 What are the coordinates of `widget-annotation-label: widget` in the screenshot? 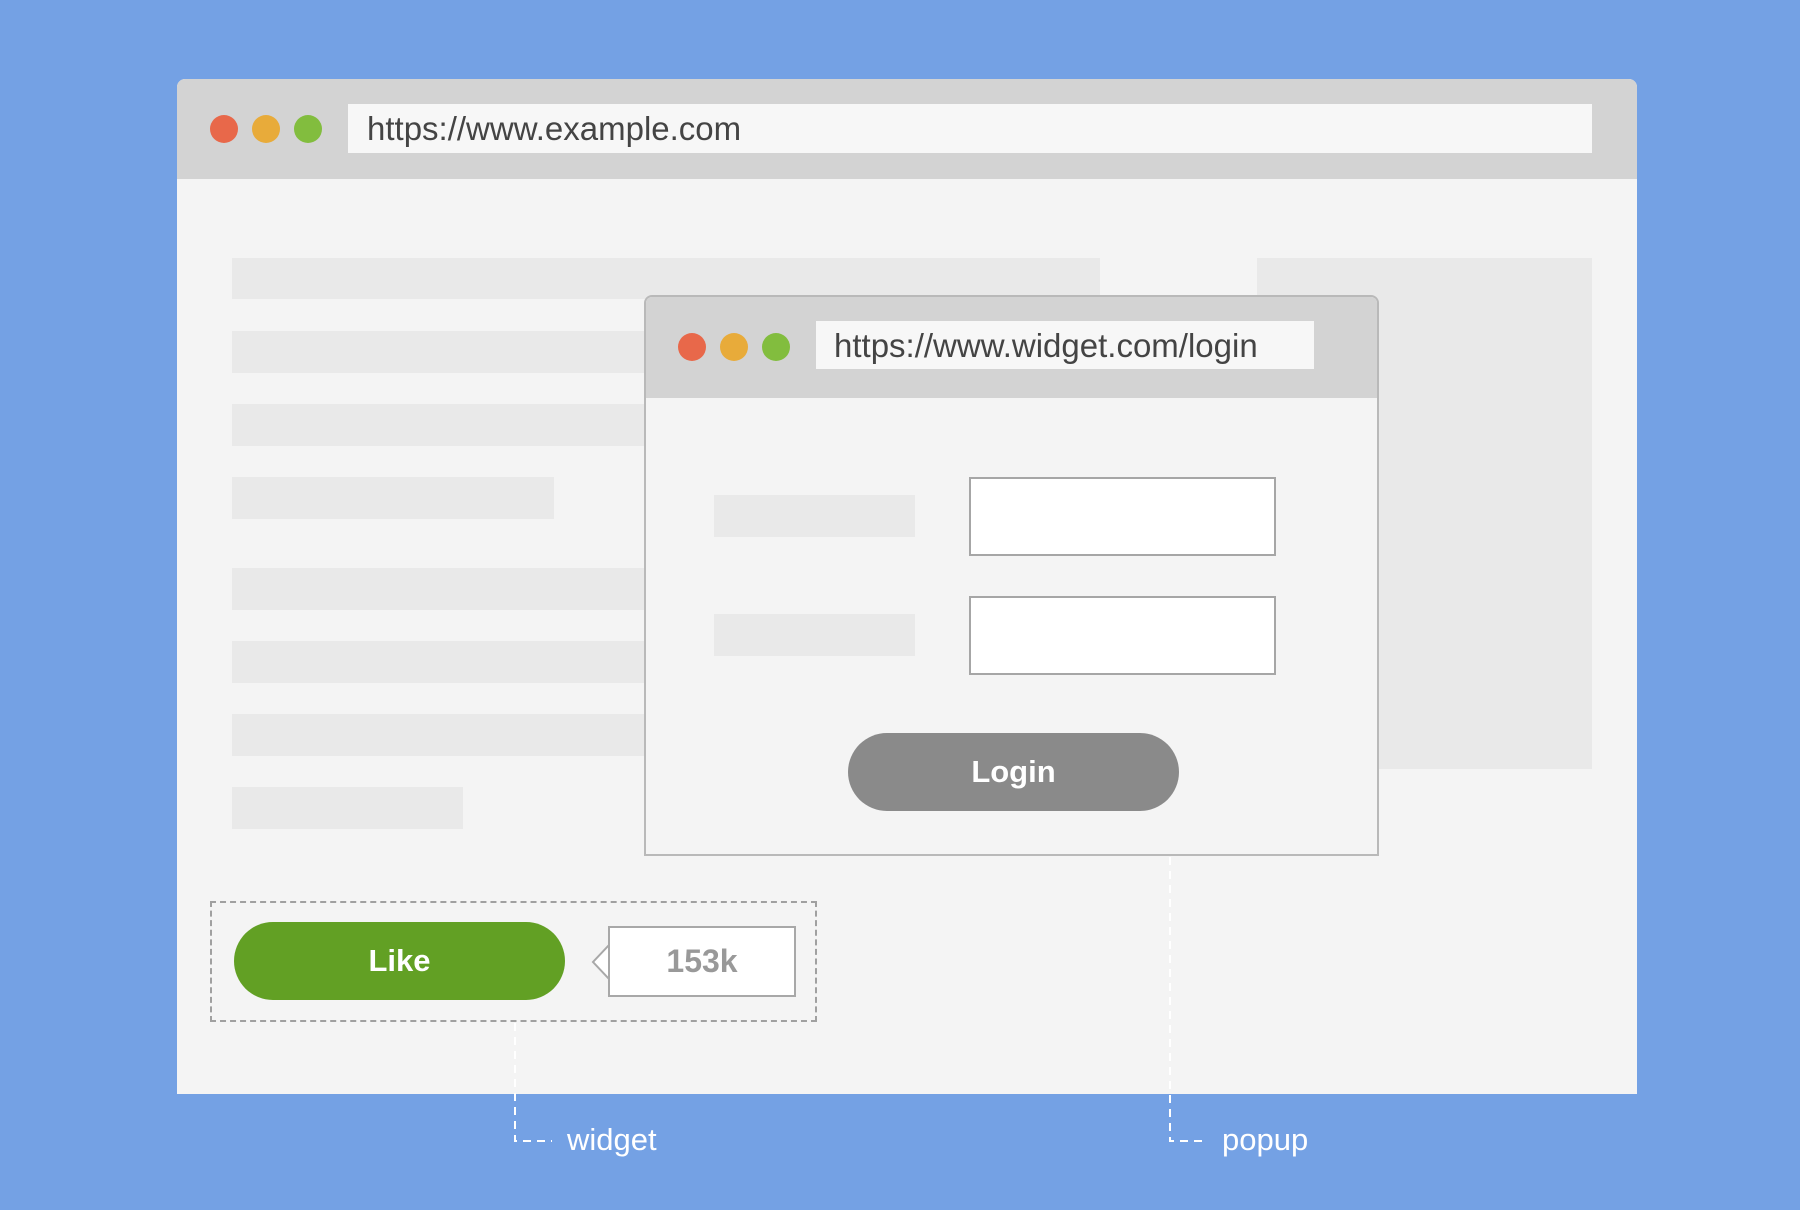 It's located at (612, 1139).